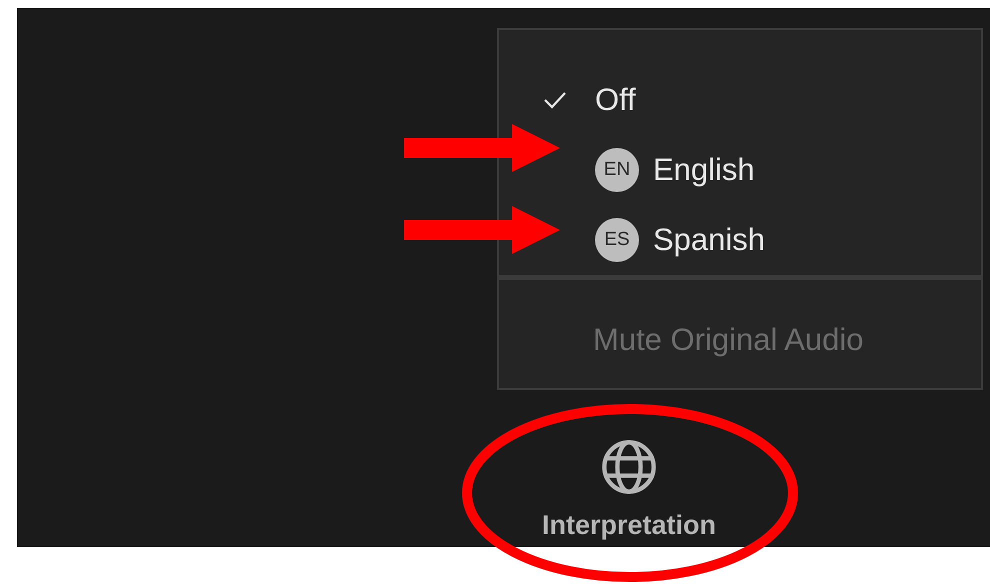  I want to click on globe-icon, so click(629, 467).